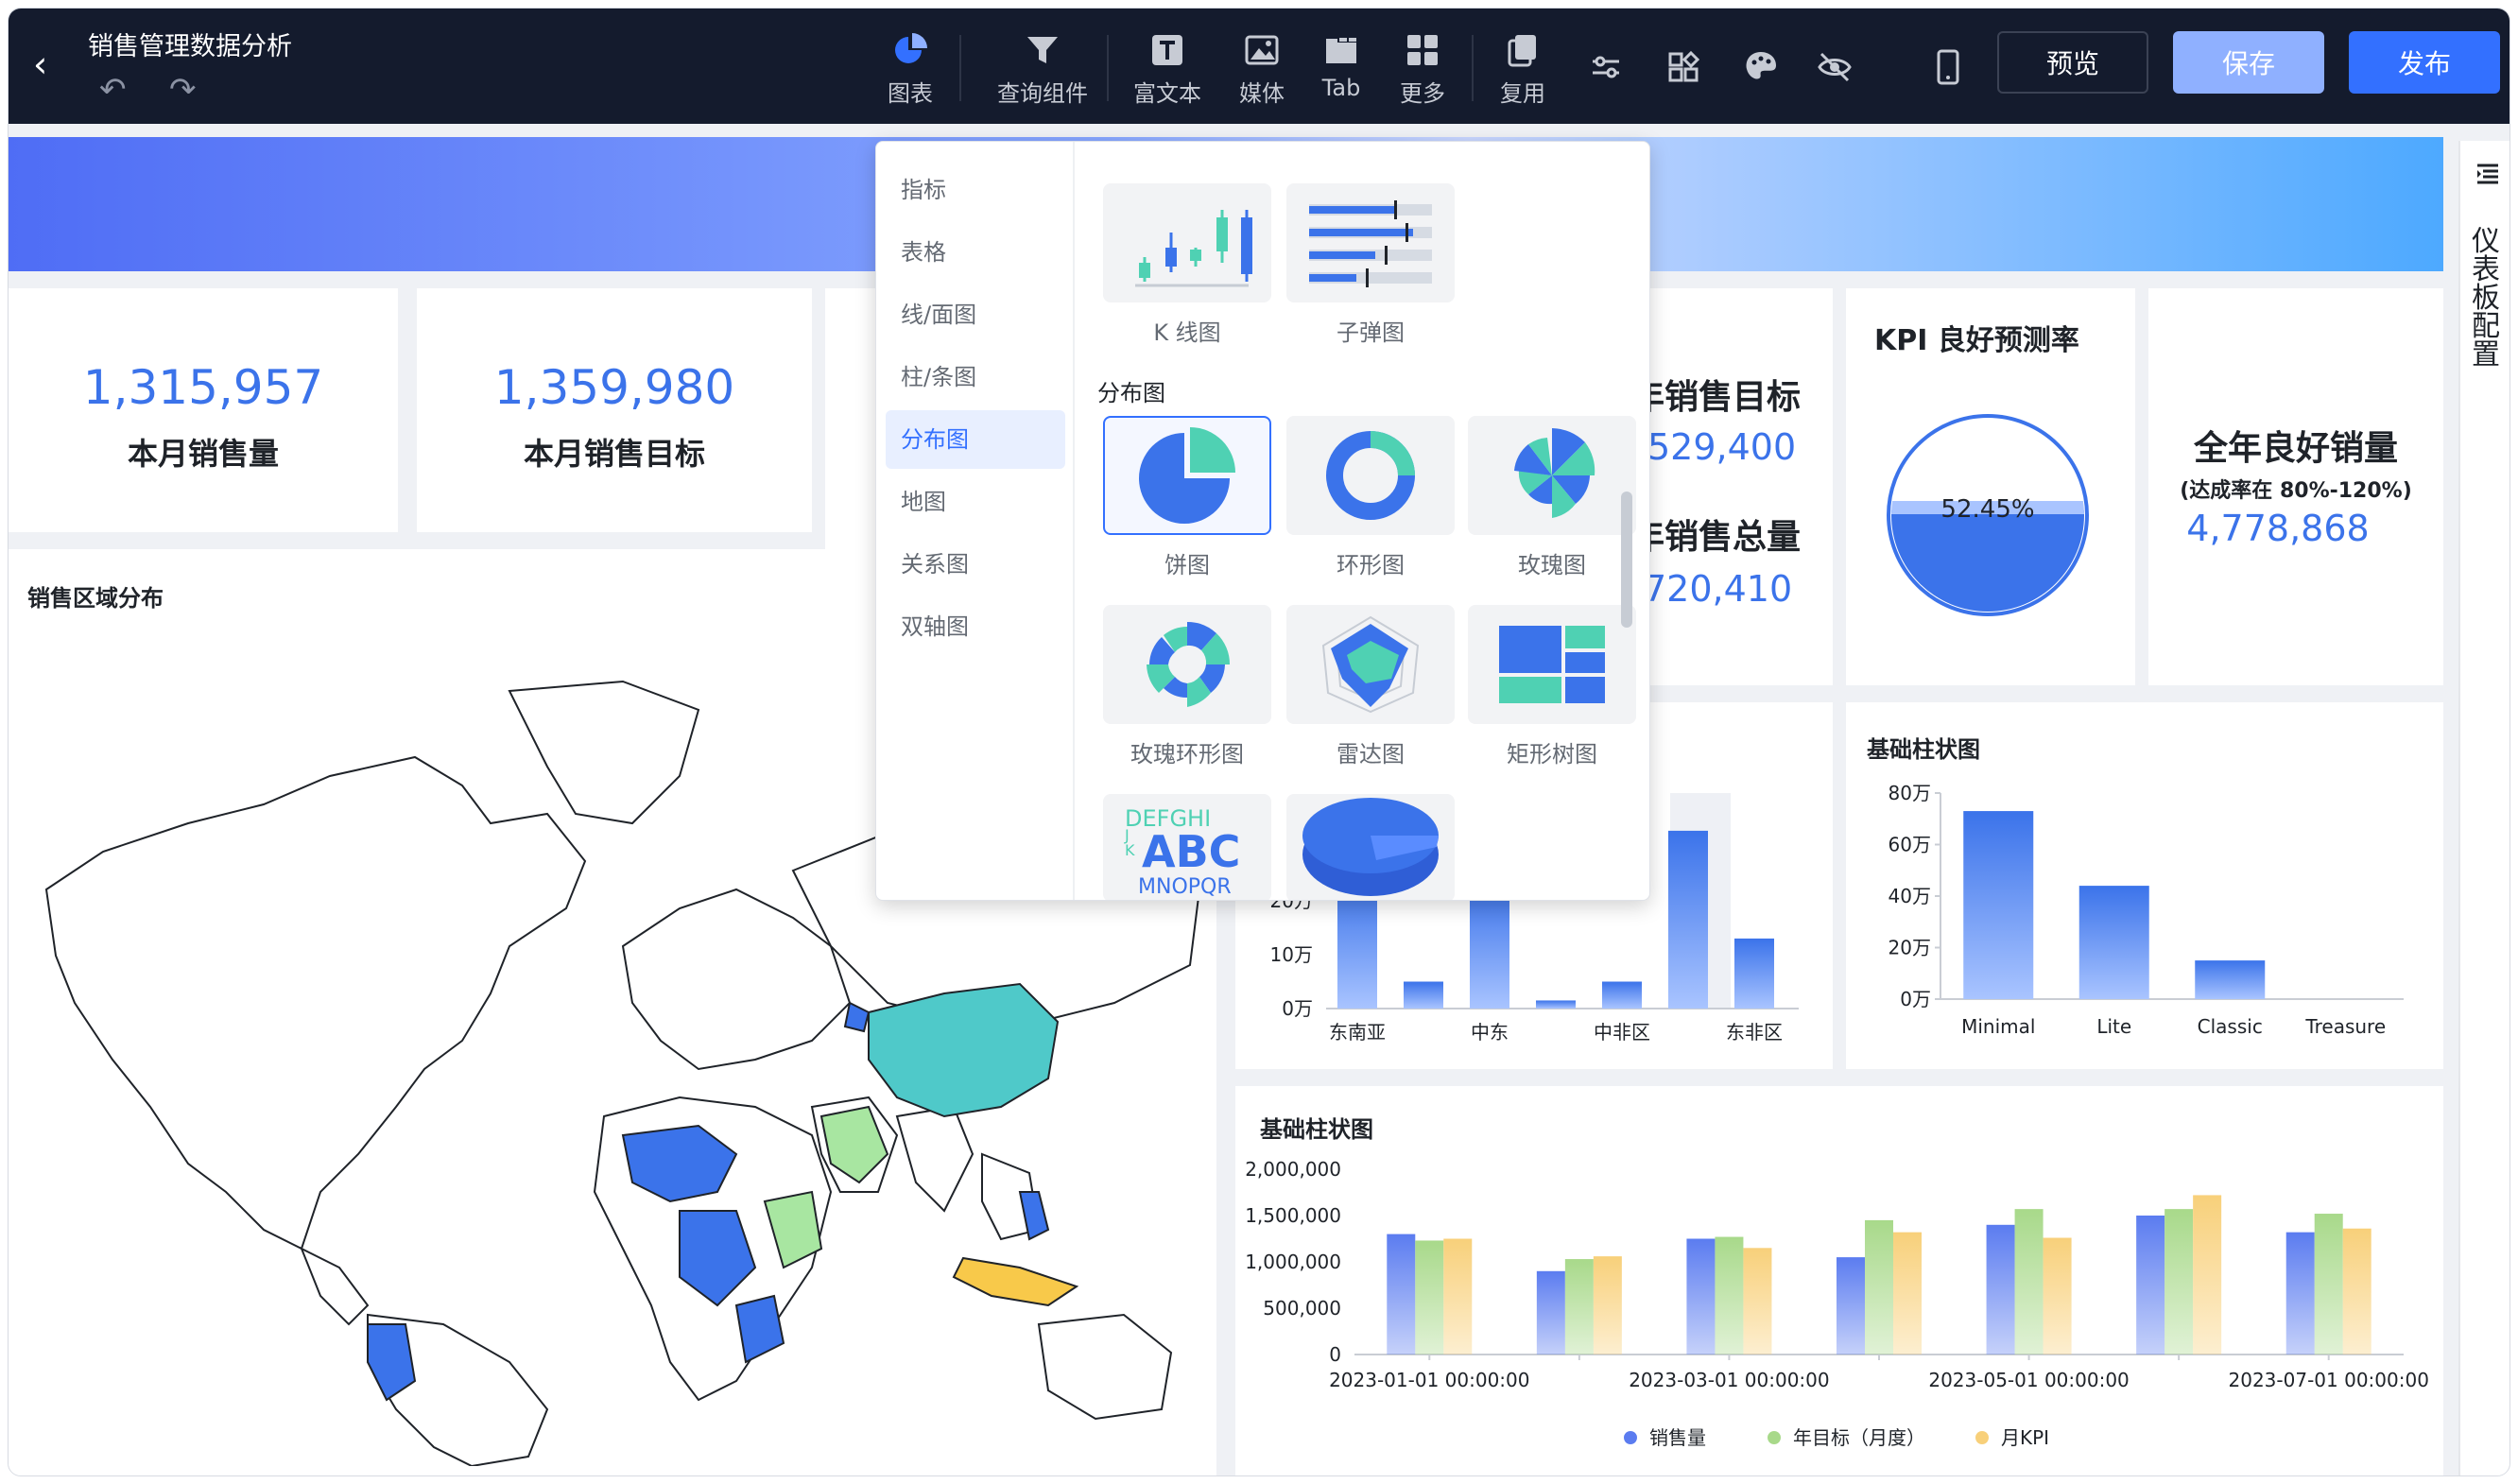 The width and height of the screenshot is (2518, 1484). I want to click on annual-total-value: 720,410, so click(1718, 589).